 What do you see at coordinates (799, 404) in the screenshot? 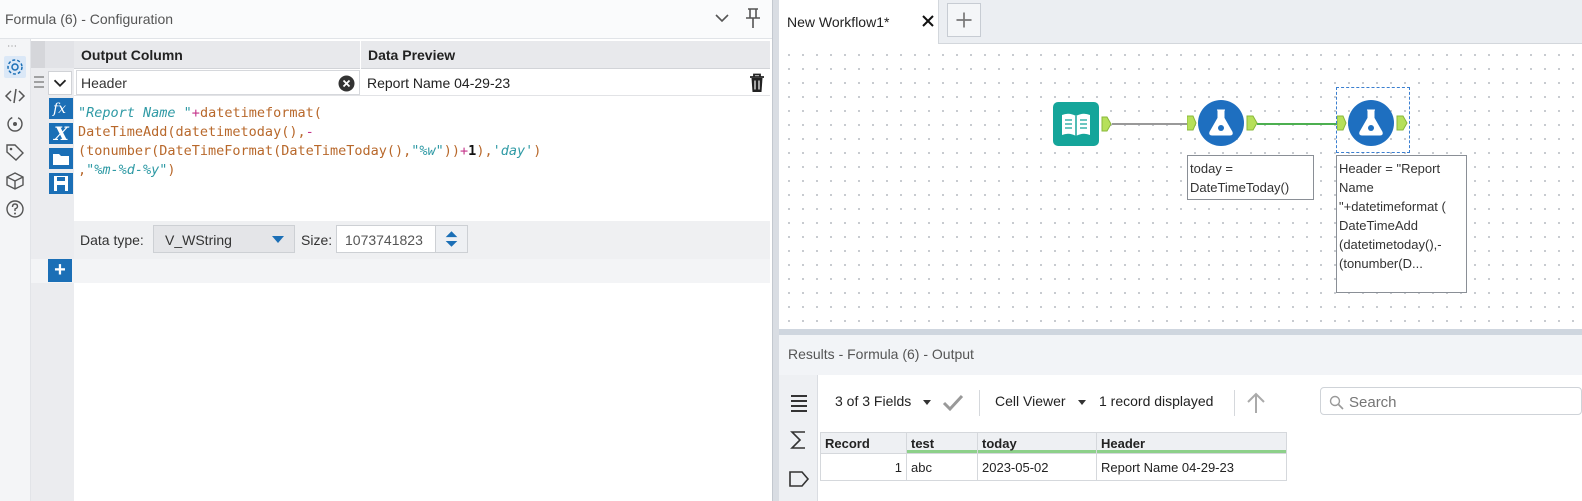
I see `table-icon` at bounding box center [799, 404].